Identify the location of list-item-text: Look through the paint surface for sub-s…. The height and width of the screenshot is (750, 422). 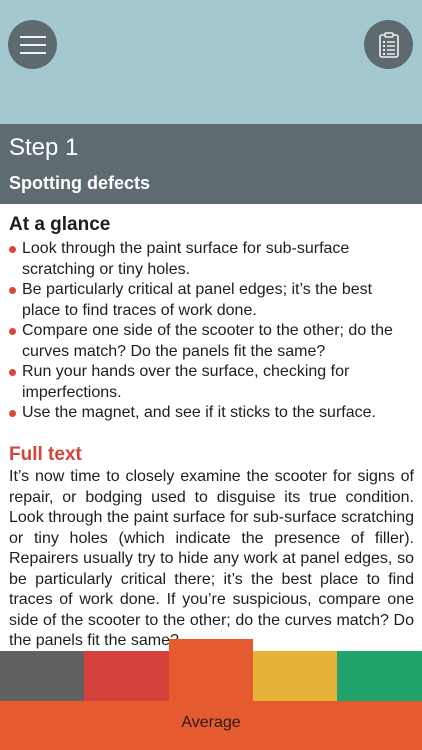
(186, 259).